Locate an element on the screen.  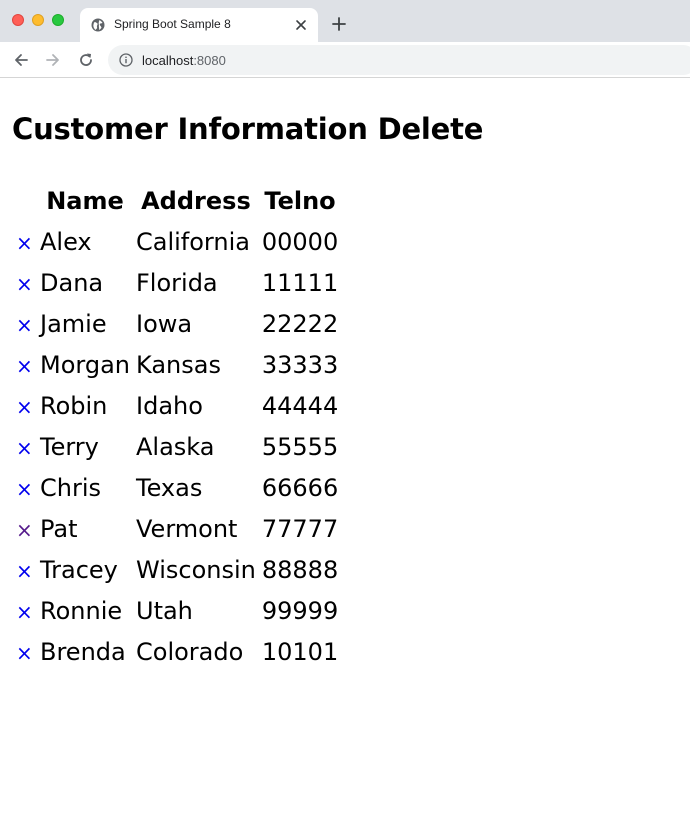
customer-telno: 88888 is located at coordinates (300, 569).